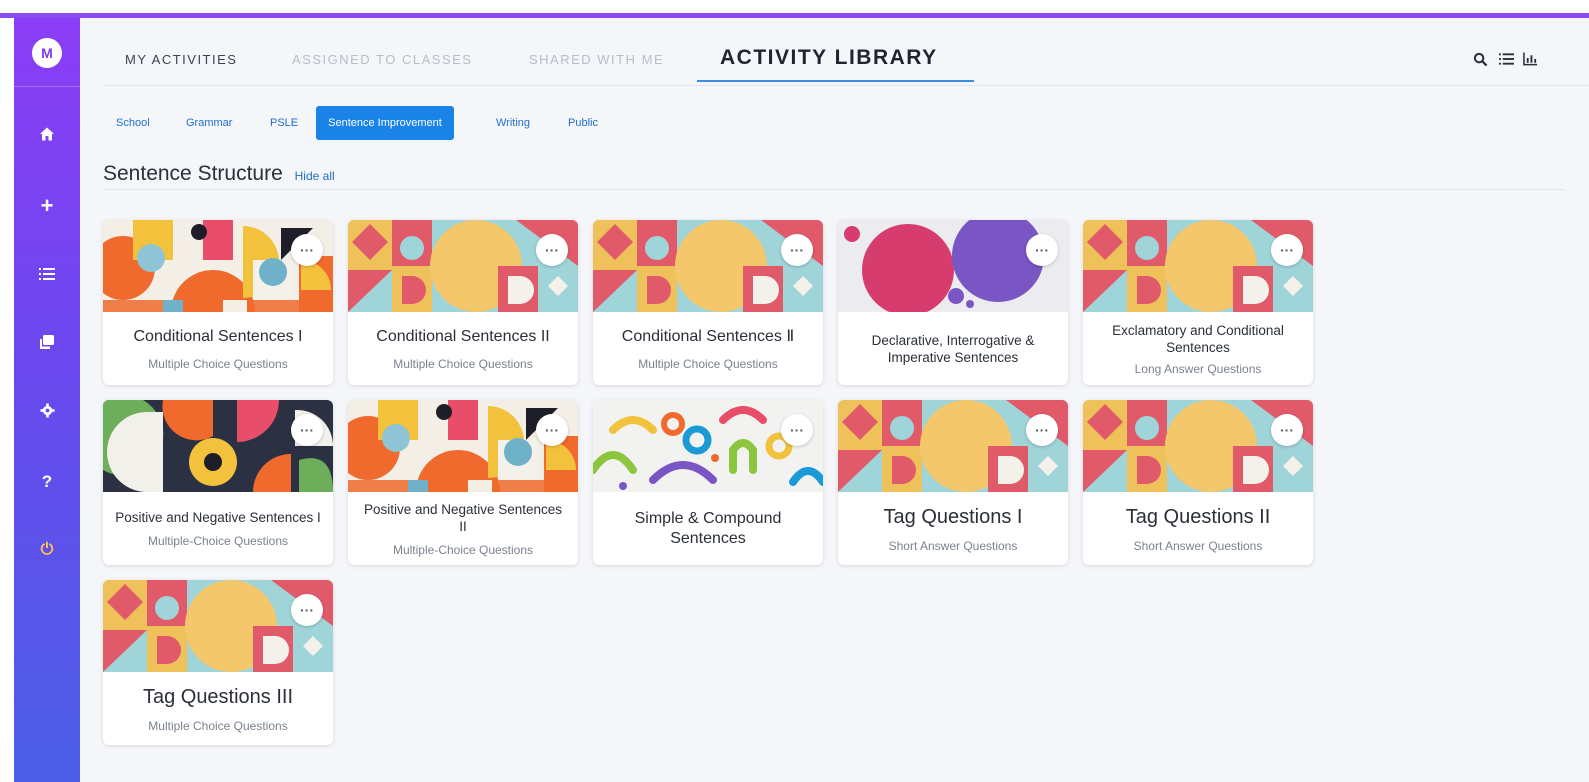  I want to click on card-title: Tag Questions II, so click(1198, 516).